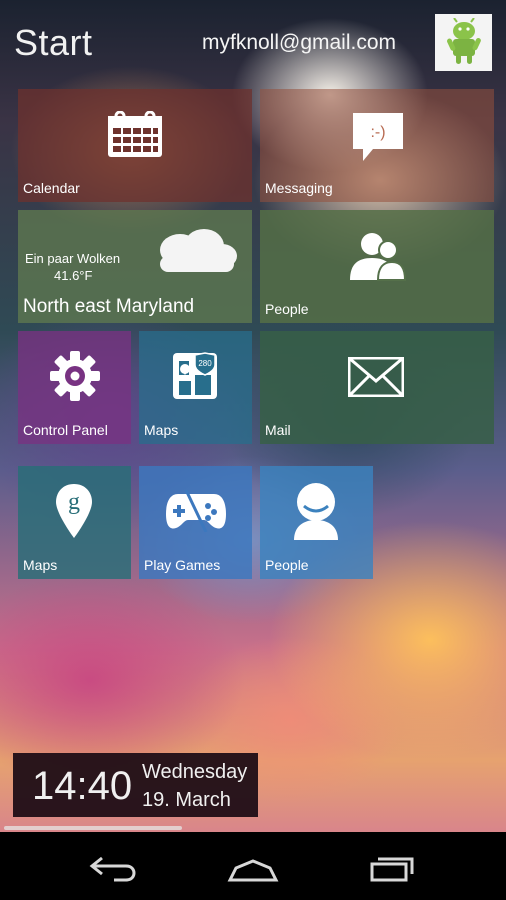  I want to click on tile-label: Calendar, so click(51, 188).